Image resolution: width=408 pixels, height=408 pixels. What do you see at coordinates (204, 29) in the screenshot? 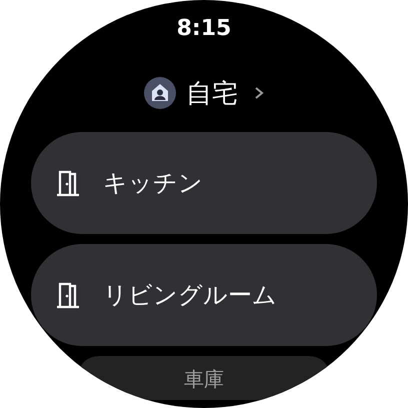
I see `clock-time: 8:15` at bounding box center [204, 29].